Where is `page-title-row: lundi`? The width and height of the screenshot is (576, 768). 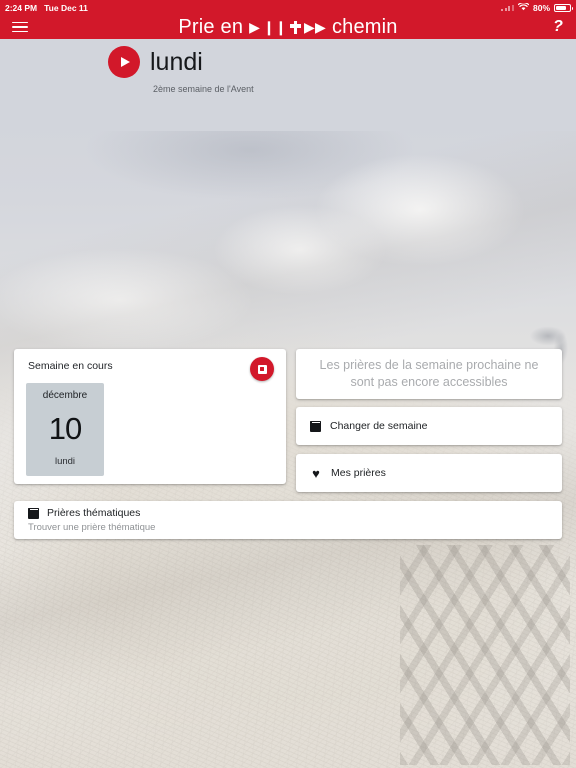 page-title-row: lundi is located at coordinates (155, 62).